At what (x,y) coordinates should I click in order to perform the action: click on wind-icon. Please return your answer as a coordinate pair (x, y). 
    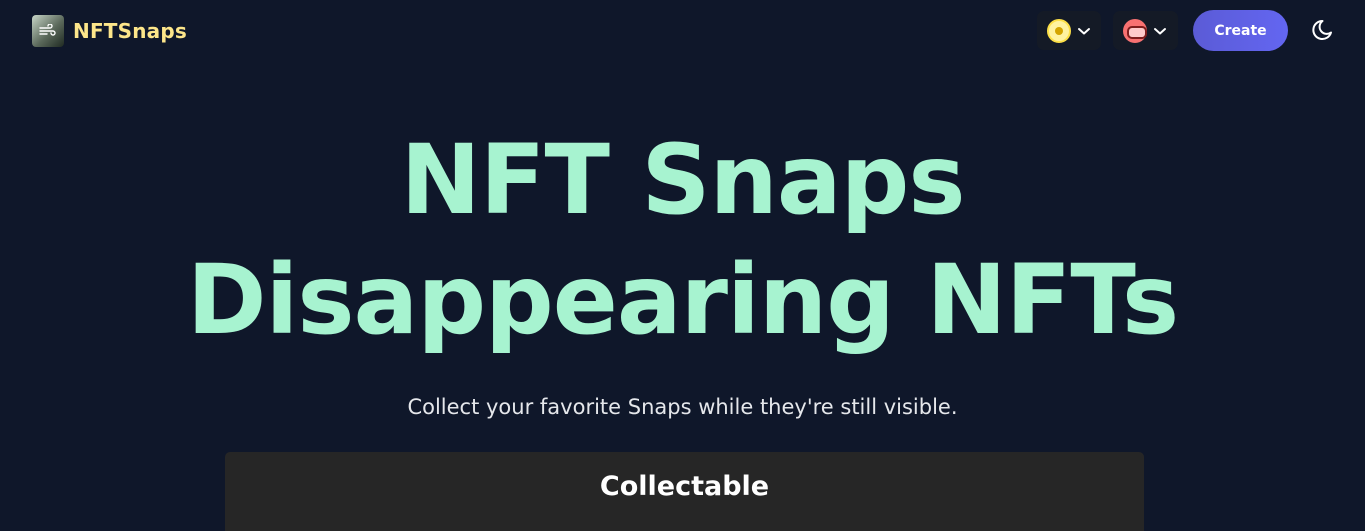
    Looking at the image, I should click on (48, 31).